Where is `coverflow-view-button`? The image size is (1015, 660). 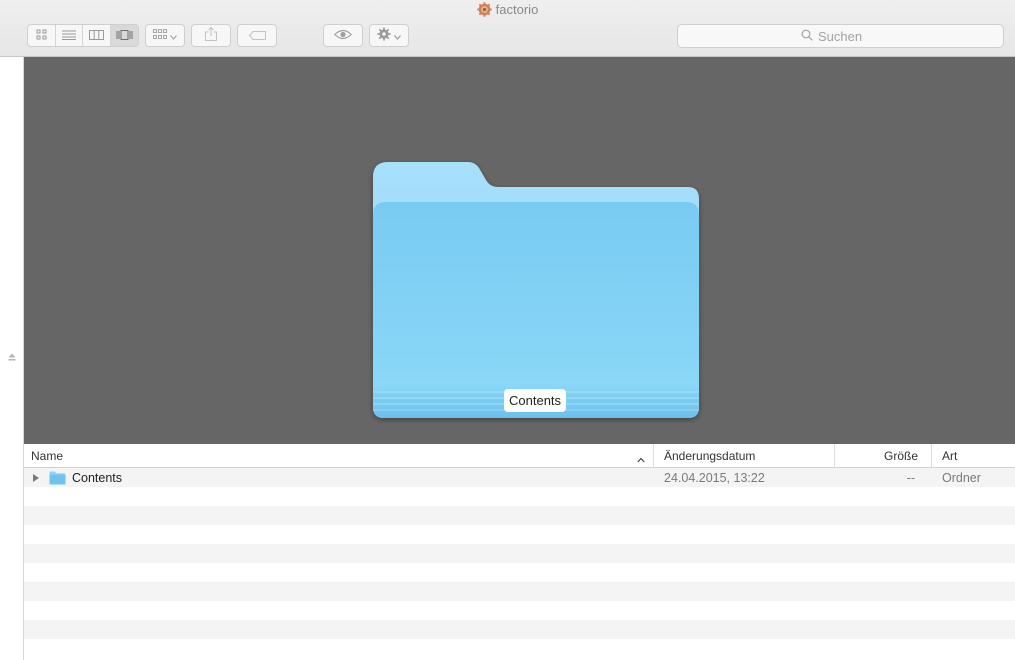
coverflow-view-button is located at coordinates (124, 35).